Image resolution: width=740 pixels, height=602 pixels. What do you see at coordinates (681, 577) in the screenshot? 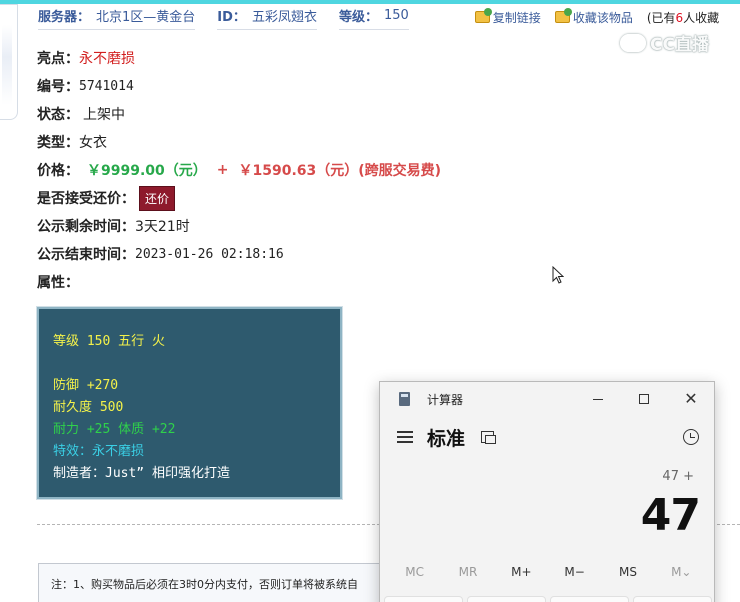
I see `memory-list-button: M⌄` at bounding box center [681, 577].